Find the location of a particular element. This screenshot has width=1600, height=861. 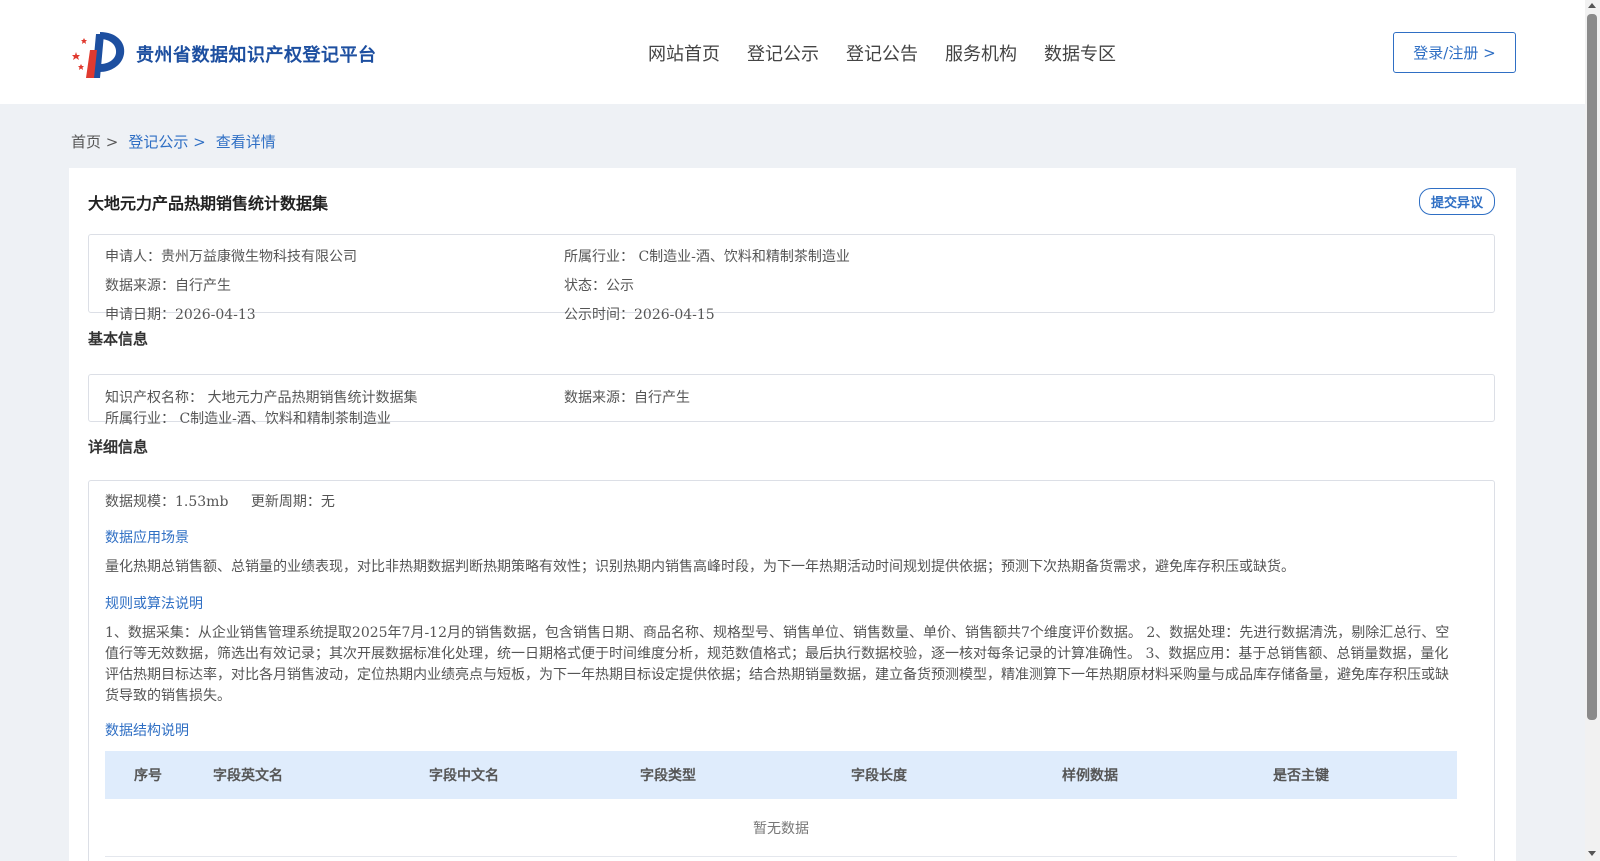

col-chinese-name: 字段中文名 is located at coordinates (464, 776).